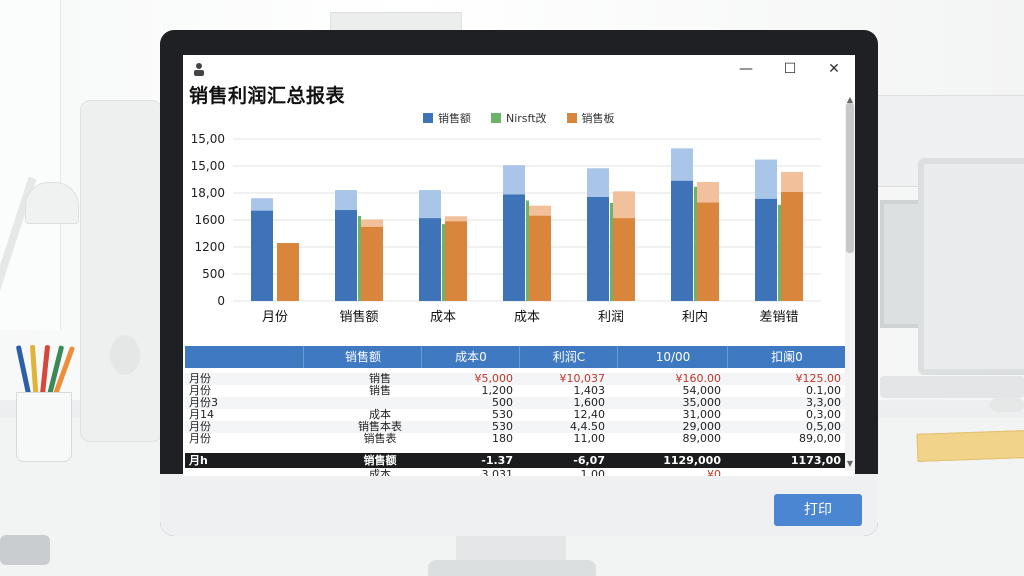 The image size is (1024, 576). Describe the element at coordinates (519, 505) in the screenshot. I see `monitor-chin` at that location.